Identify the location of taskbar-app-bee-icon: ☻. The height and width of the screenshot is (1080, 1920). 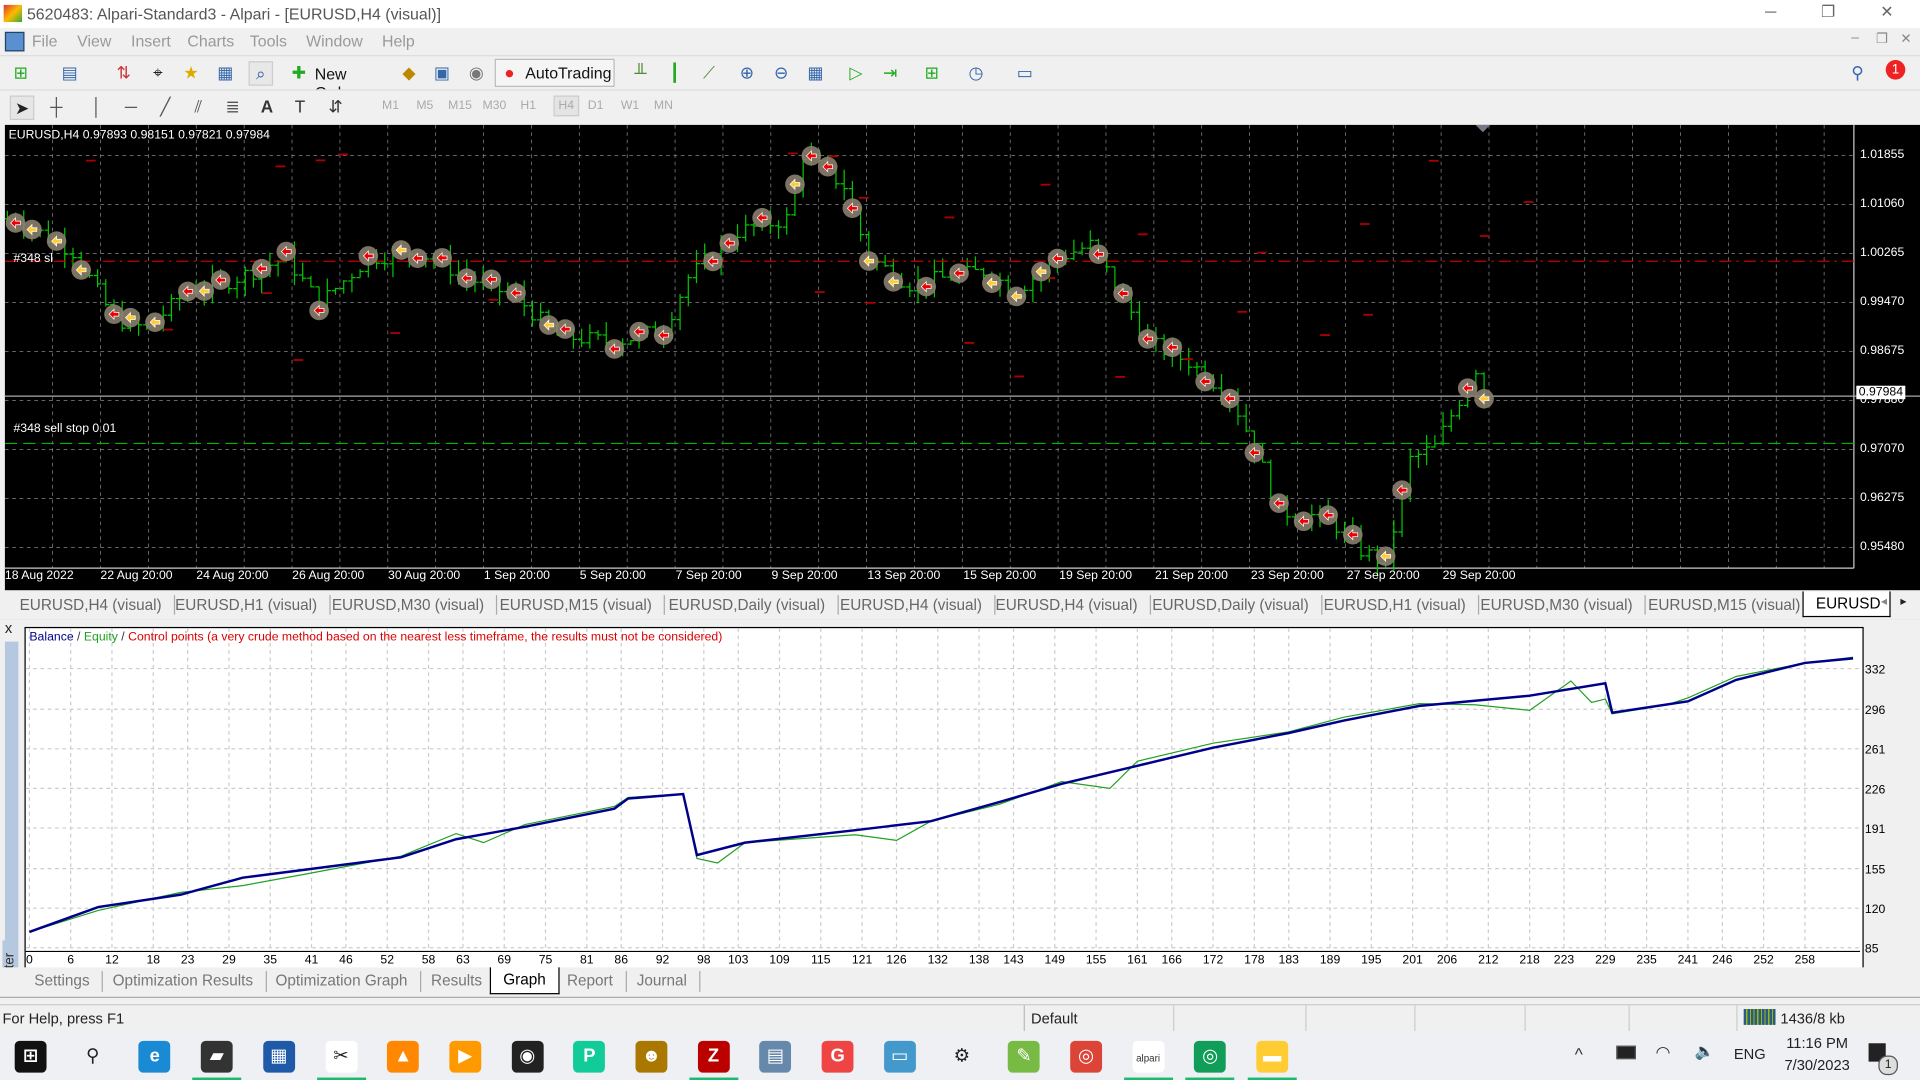
(651, 1056).